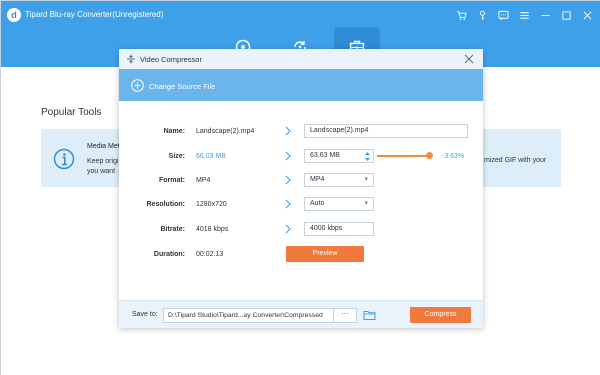  Describe the element at coordinates (587, 15) in the screenshot. I see `close-icon` at that location.